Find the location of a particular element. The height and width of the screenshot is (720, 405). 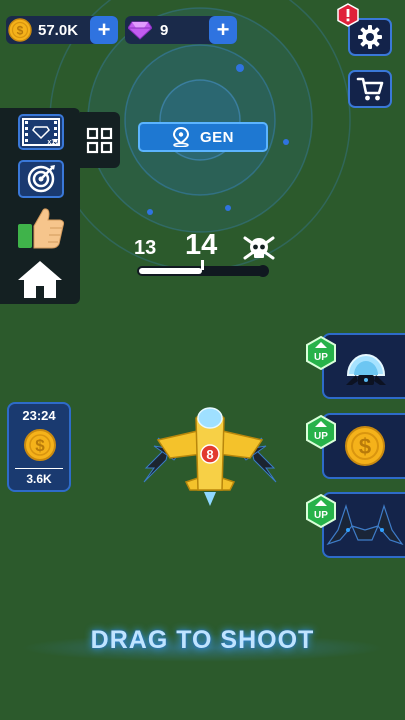

grid-icon is located at coordinates (99, 140).